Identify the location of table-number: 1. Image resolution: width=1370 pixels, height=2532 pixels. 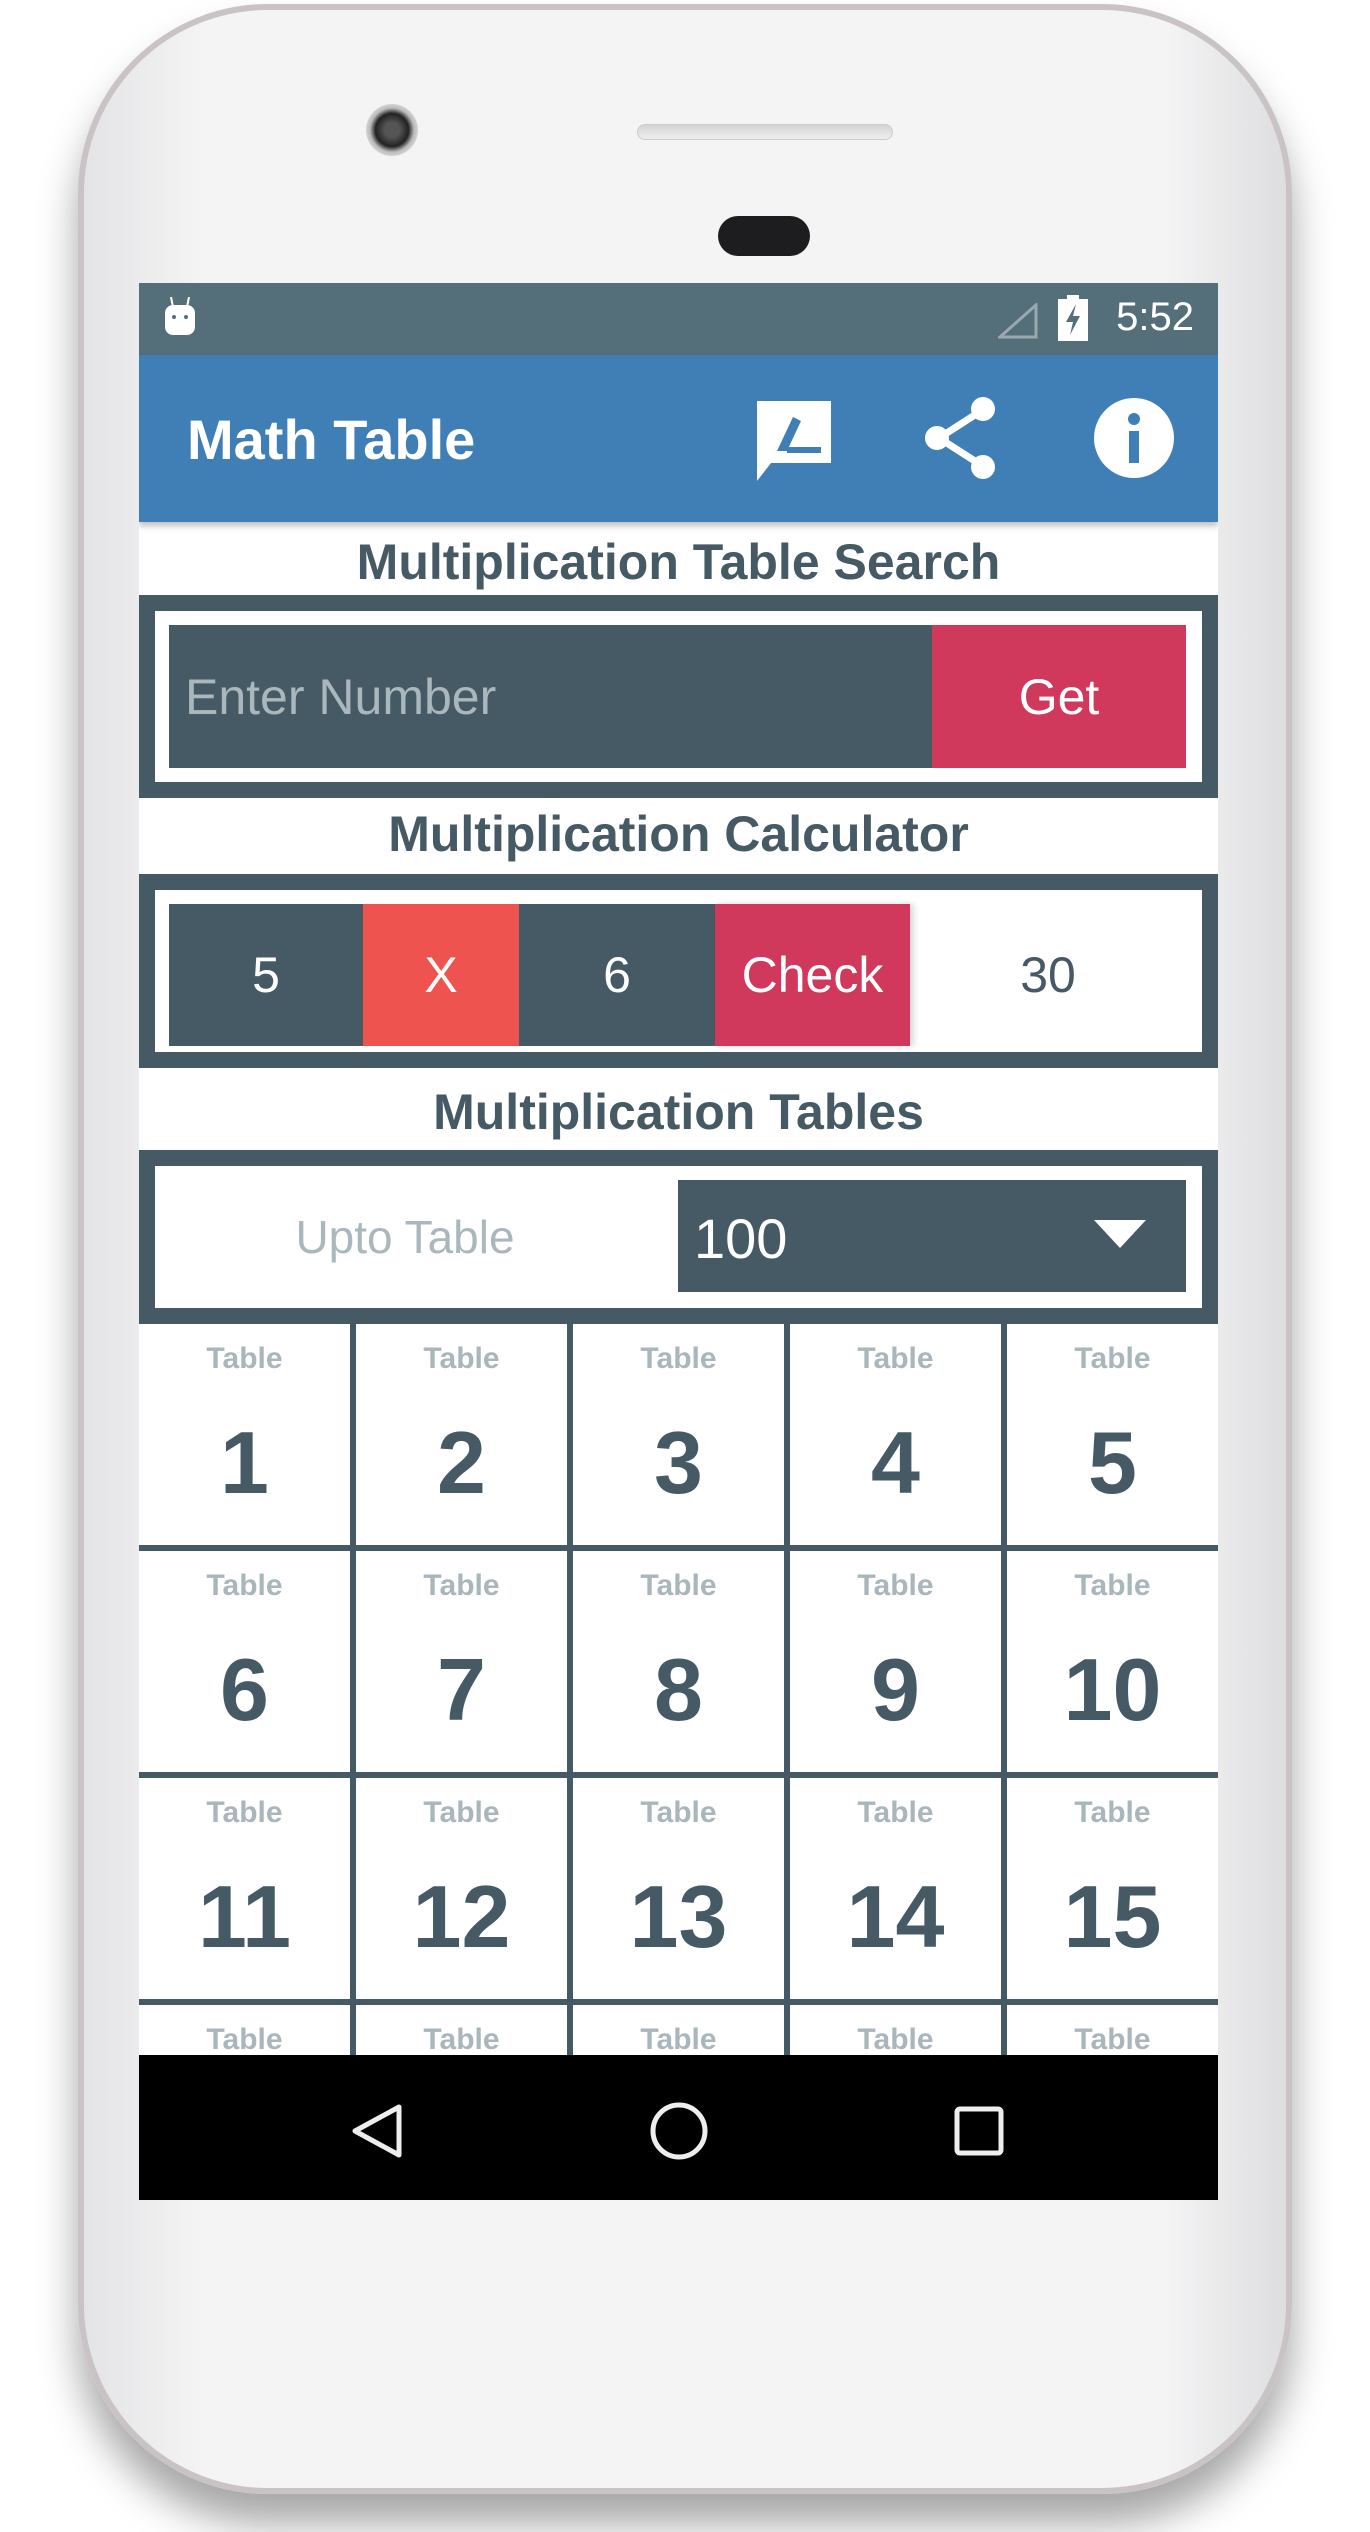
(244, 1462).